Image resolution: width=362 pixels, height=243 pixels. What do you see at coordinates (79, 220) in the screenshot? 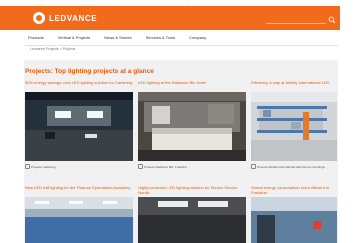
I see `project-image-gym-hall` at bounding box center [79, 220].